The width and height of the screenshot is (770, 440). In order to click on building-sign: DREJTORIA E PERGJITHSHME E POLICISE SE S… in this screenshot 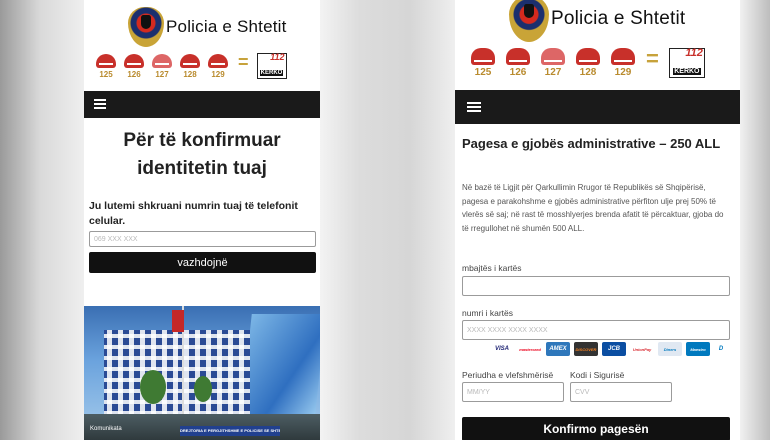, I will do `click(230, 431)`.